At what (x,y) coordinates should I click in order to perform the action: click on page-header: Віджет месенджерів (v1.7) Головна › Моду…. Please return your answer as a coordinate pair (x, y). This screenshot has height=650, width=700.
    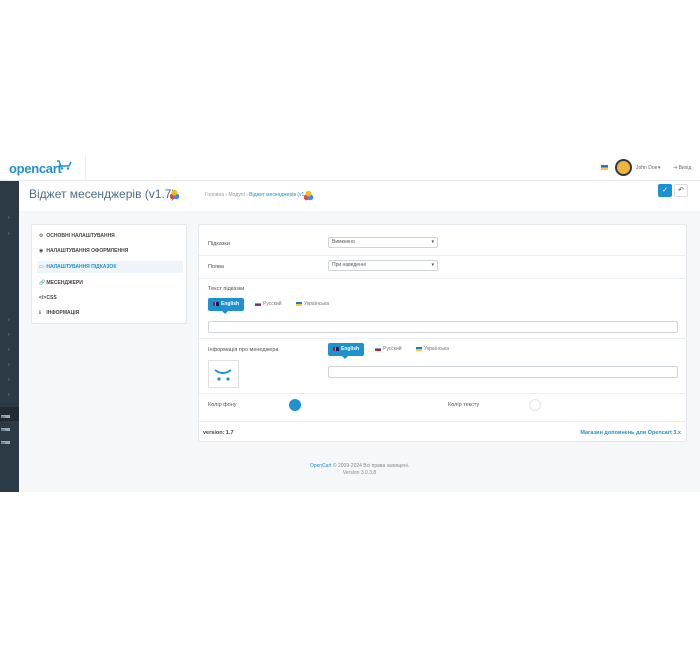
    Looking at the image, I should click on (359, 196).